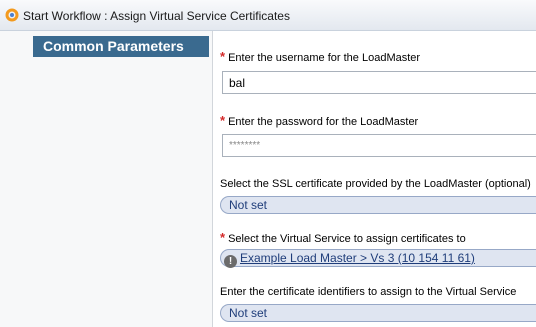  Describe the element at coordinates (378, 205) in the screenshot. I see `ssl-certificate-selector: Not set` at that location.